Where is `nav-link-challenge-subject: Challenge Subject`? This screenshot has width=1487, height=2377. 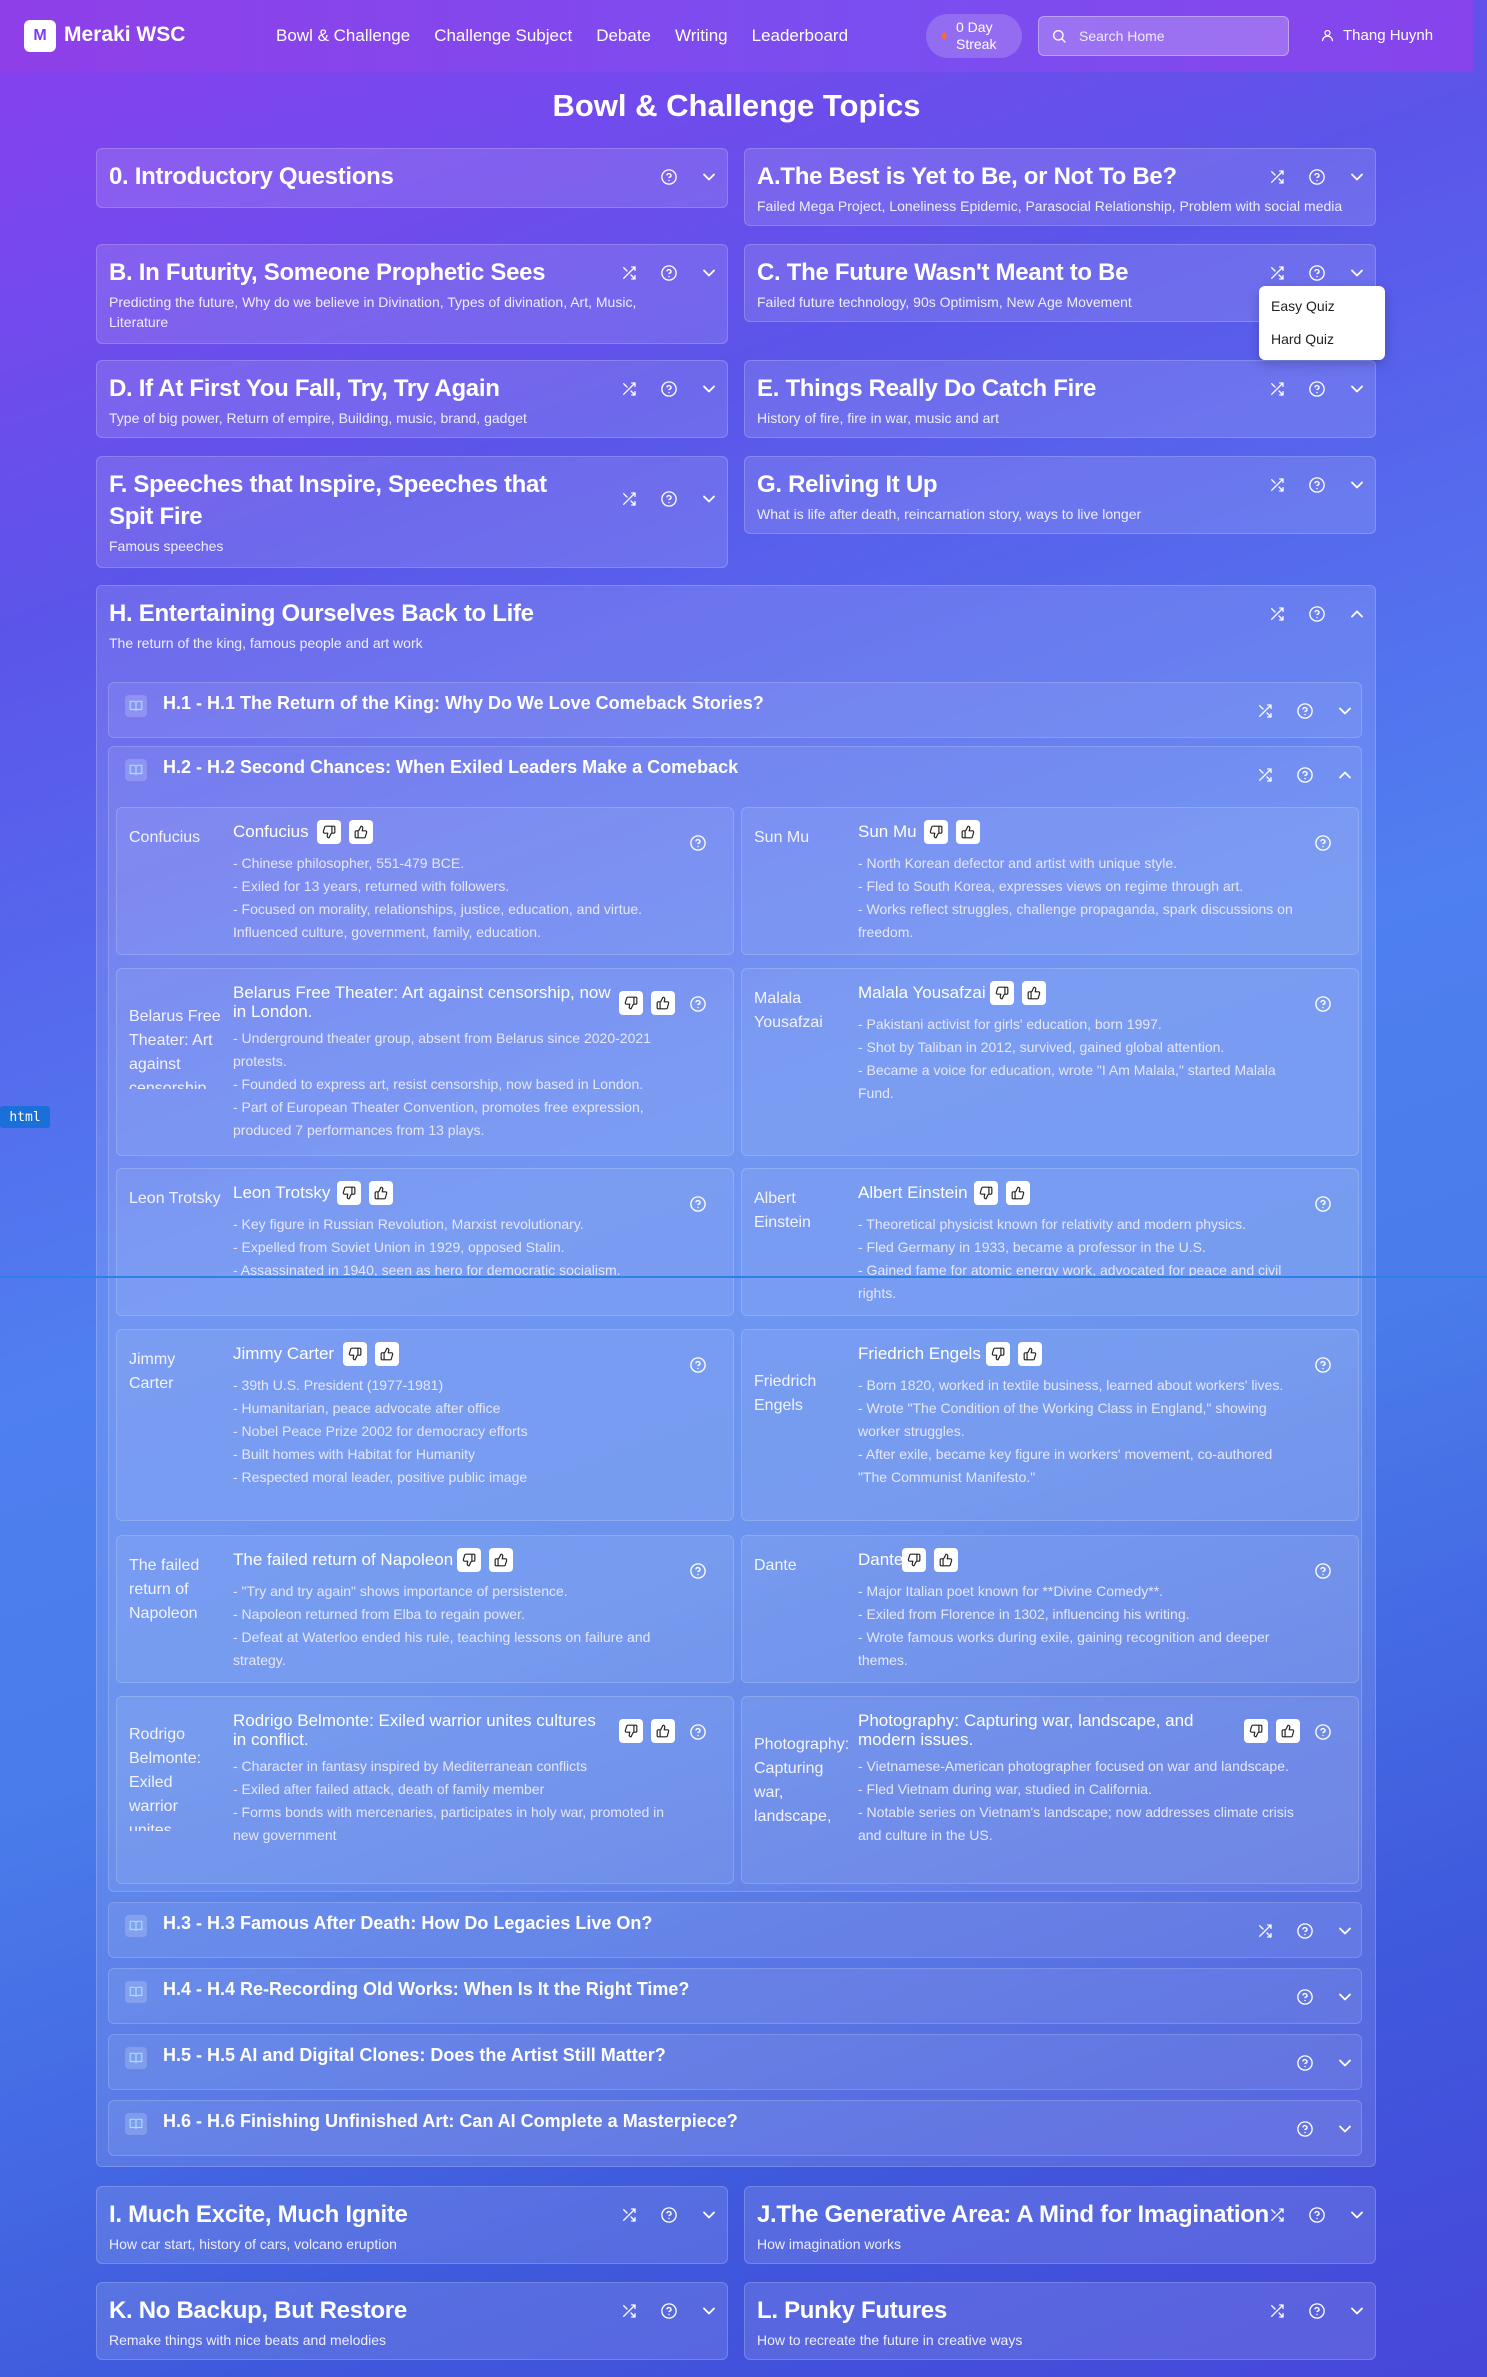
nav-link-challenge-subject: Challenge Subject is located at coordinates (503, 36).